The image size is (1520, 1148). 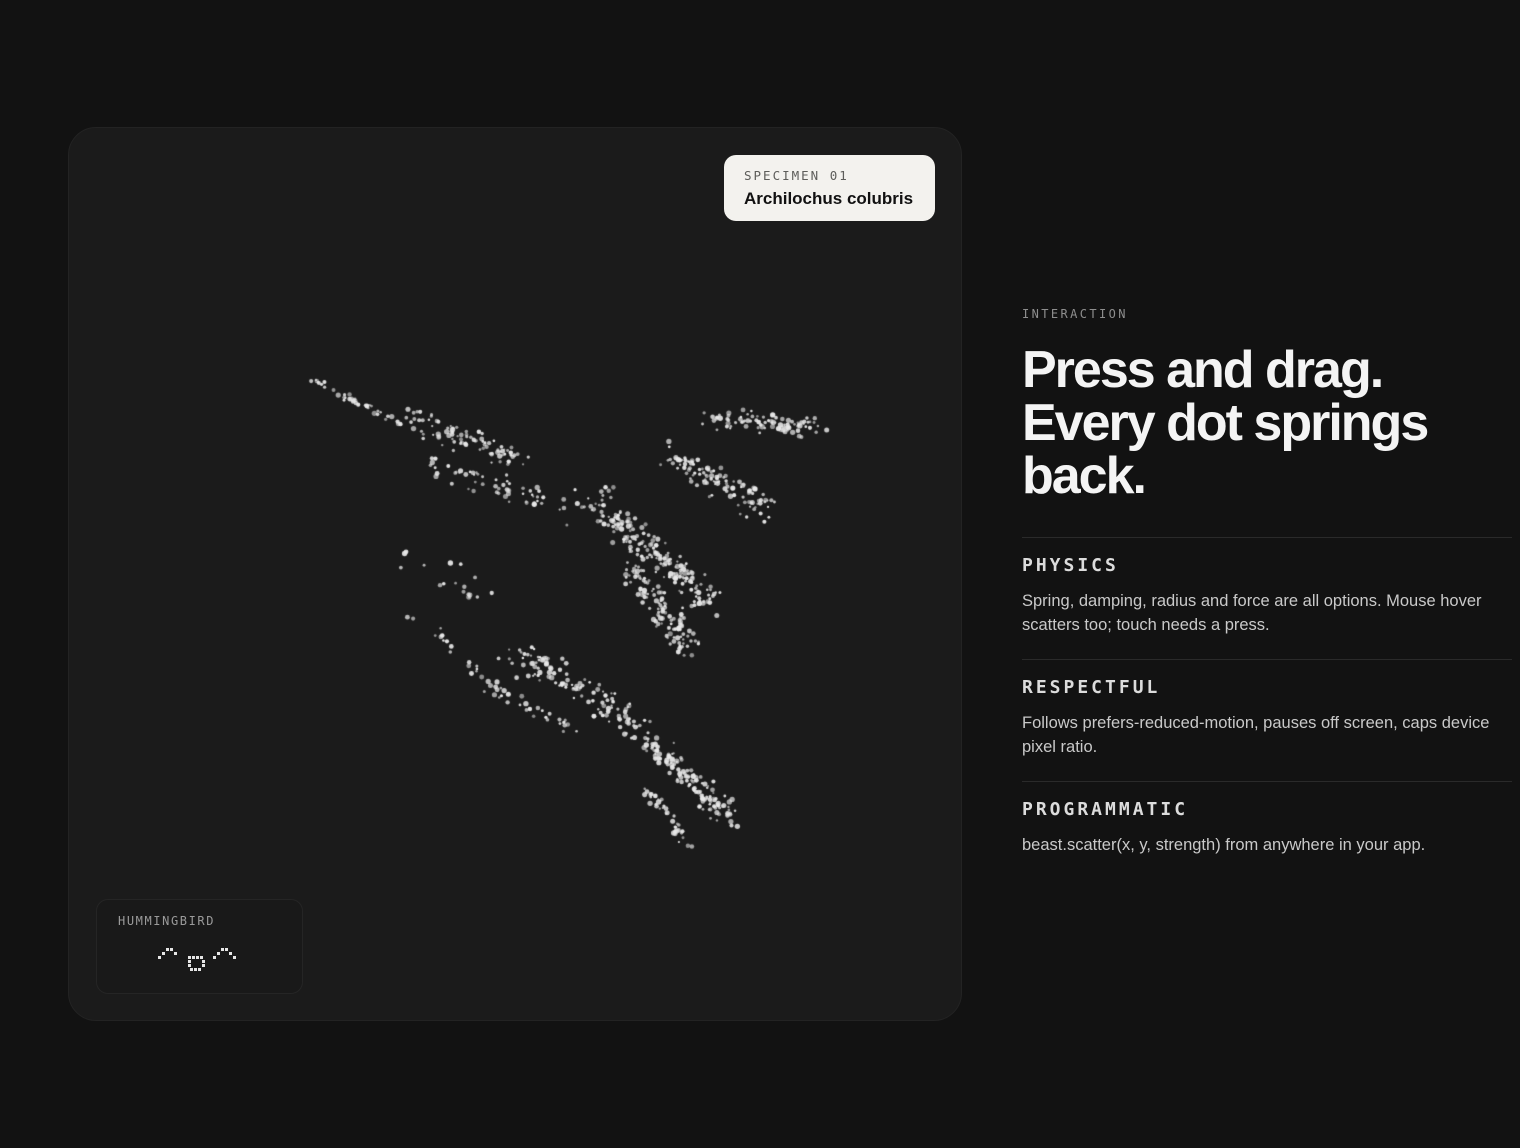 I want to click on headline-line: Press and drag., so click(x=1203, y=370).